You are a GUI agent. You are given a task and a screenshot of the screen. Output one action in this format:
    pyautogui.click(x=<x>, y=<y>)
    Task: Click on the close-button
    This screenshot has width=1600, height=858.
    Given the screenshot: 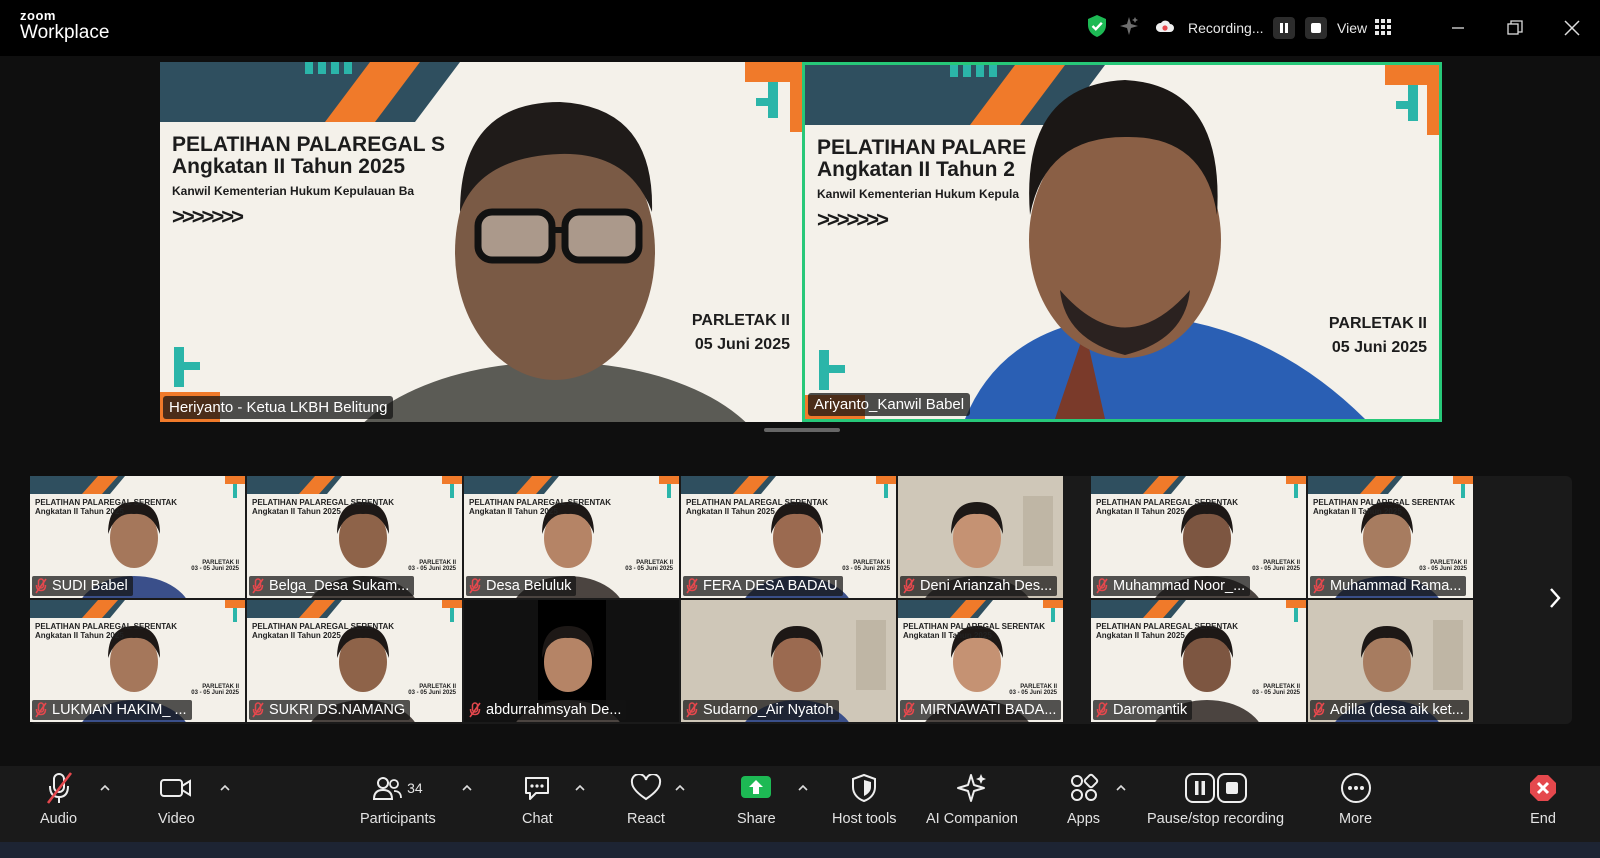 What is the action you would take?
    pyautogui.click(x=1571, y=28)
    